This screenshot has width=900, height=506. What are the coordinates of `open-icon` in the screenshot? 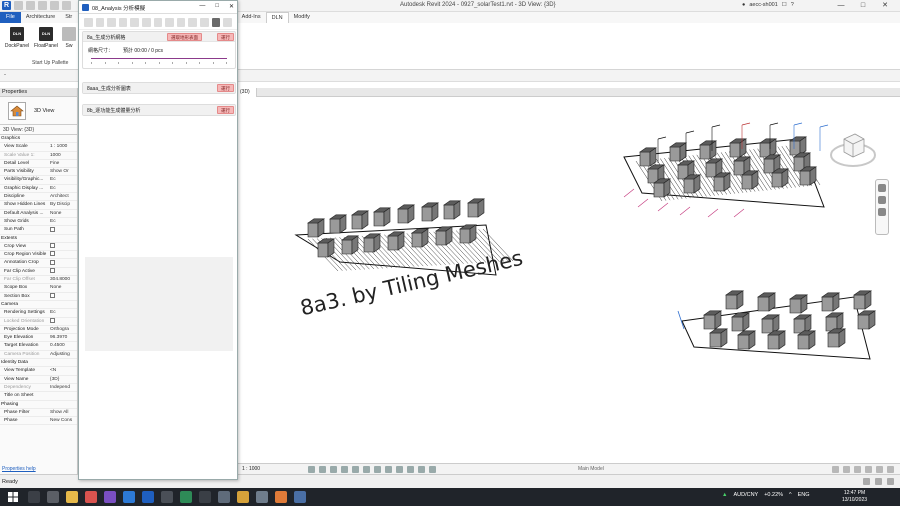 It's located at (18, 5).